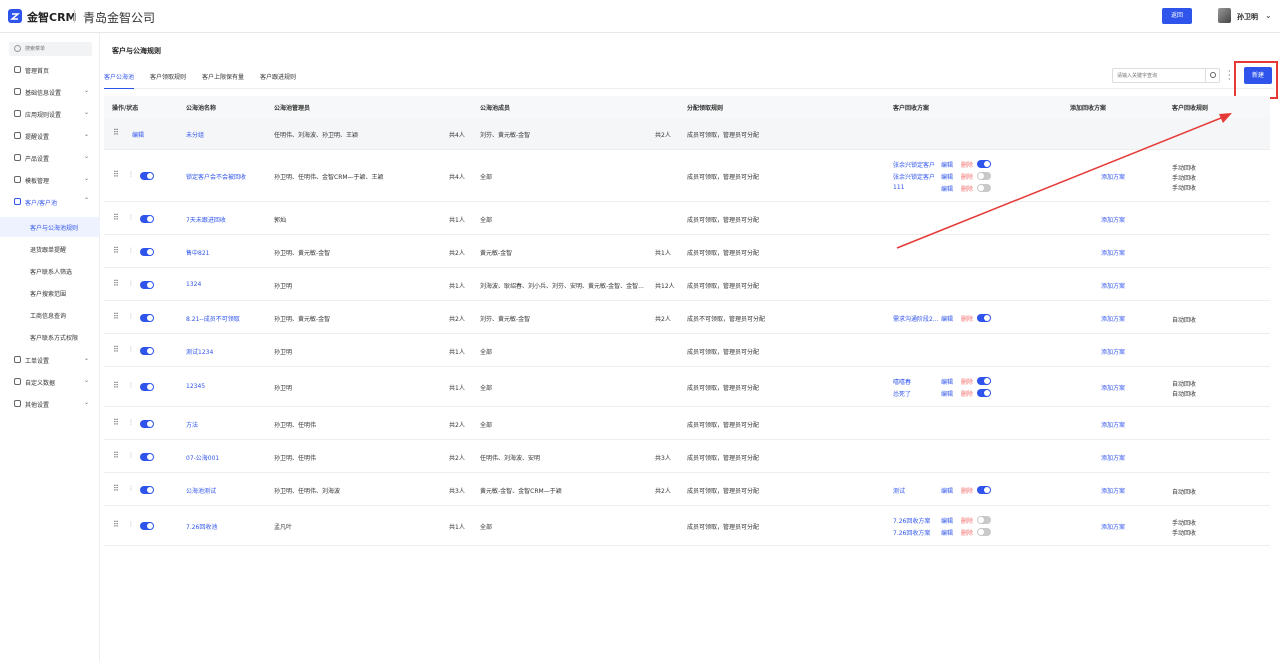  Describe the element at coordinates (195, 386) in the screenshot. I see `cell-name: 12345` at that location.